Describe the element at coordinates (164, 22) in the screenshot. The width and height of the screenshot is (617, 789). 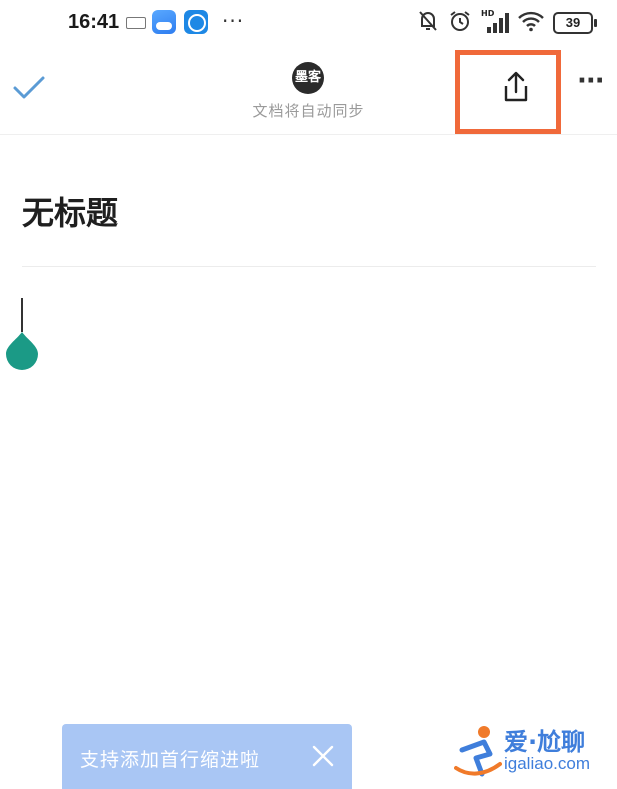
I see `weather-app-icon` at that location.